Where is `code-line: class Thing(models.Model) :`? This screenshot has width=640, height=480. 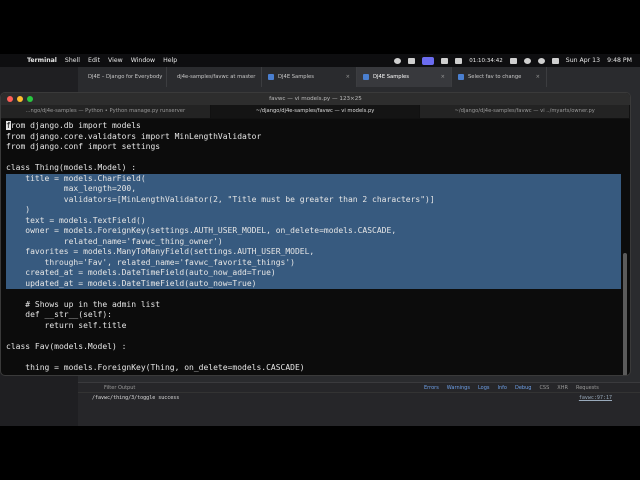
code-line: class Thing(models.Model) : is located at coordinates (71, 167).